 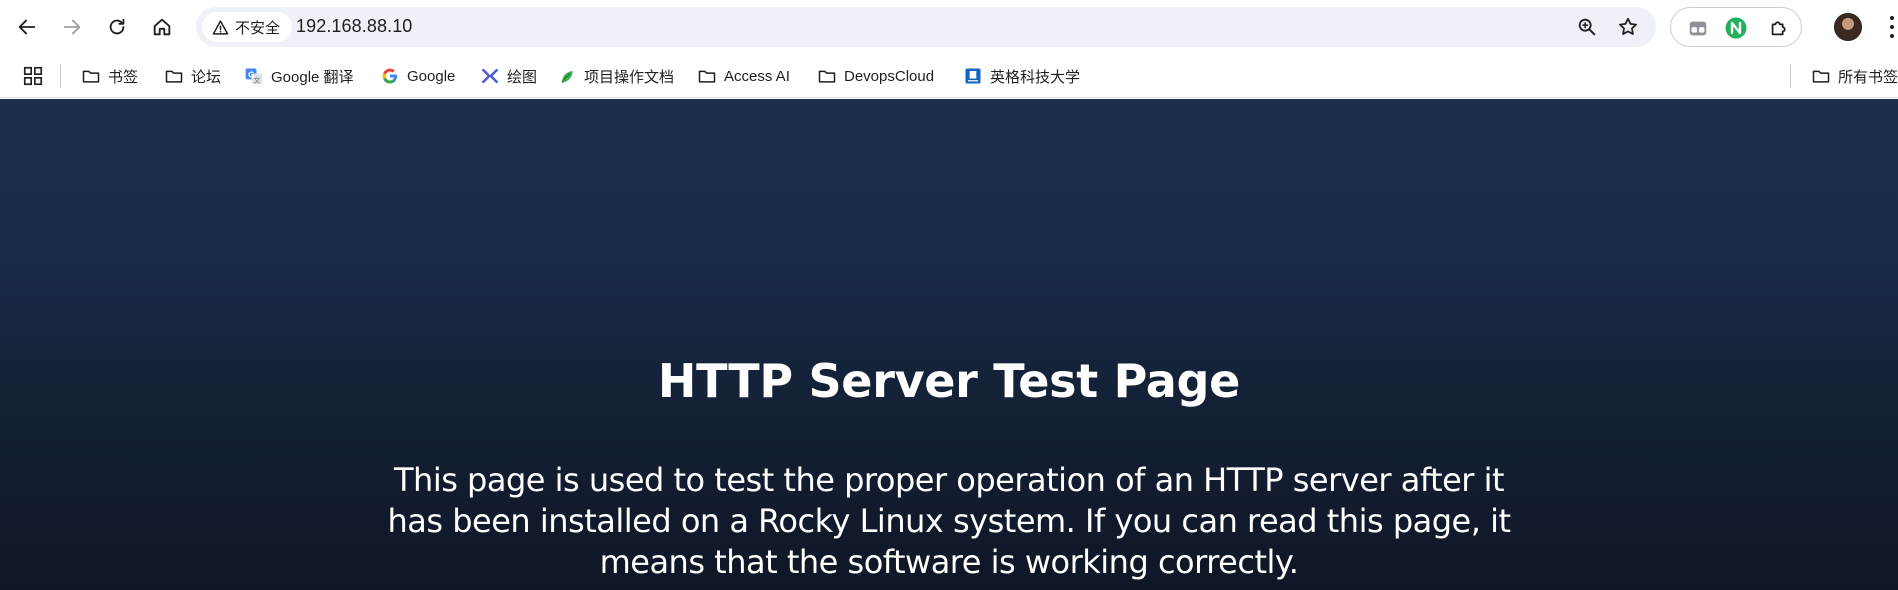 I want to click on bookmark-university: 英格科技大学, so click(x=1021, y=76).